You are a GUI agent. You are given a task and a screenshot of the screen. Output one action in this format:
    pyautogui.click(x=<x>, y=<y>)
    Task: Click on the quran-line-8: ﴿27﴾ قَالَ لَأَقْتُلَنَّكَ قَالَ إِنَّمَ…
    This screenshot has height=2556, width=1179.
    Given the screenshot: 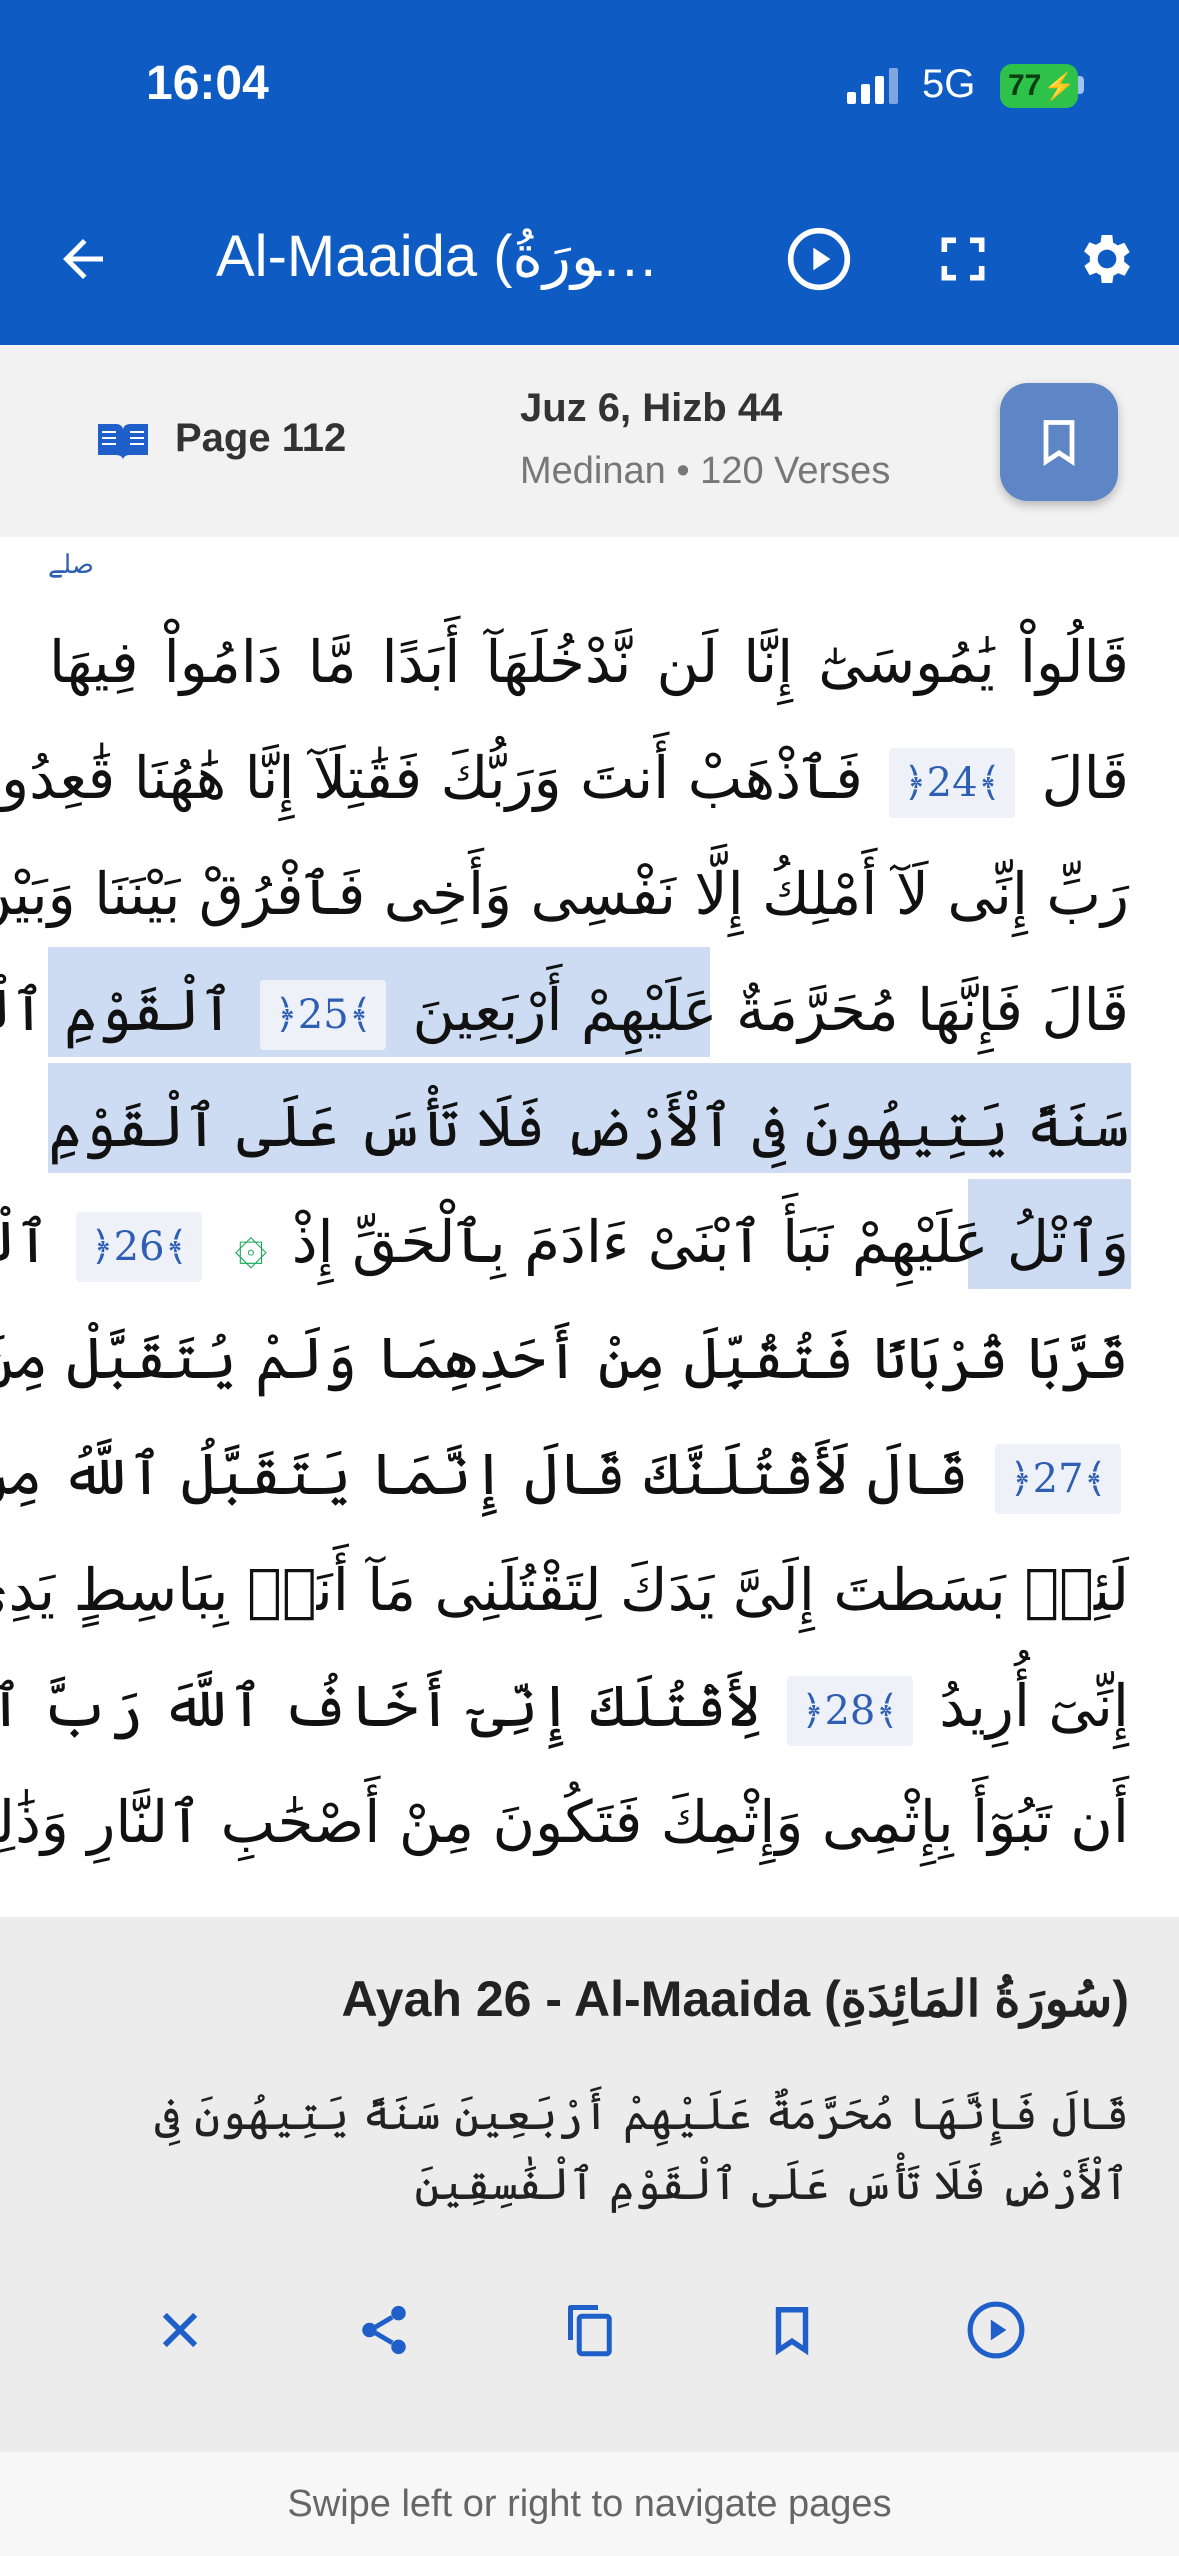 What is the action you would take?
    pyautogui.click(x=564, y=1474)
    